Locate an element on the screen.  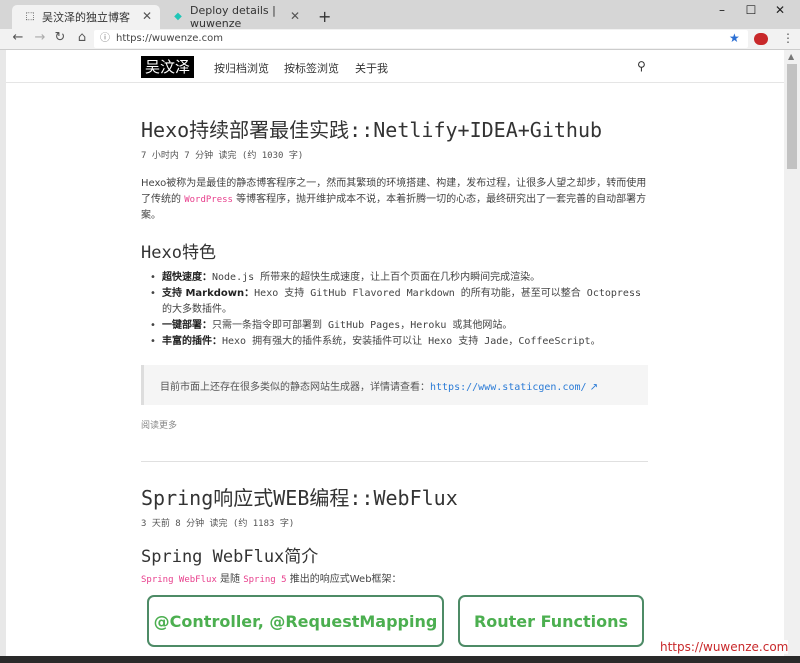
tab-deploy-details: ◆ Deploy details | wuwenze ✕ is located at coordinates (234, 17).